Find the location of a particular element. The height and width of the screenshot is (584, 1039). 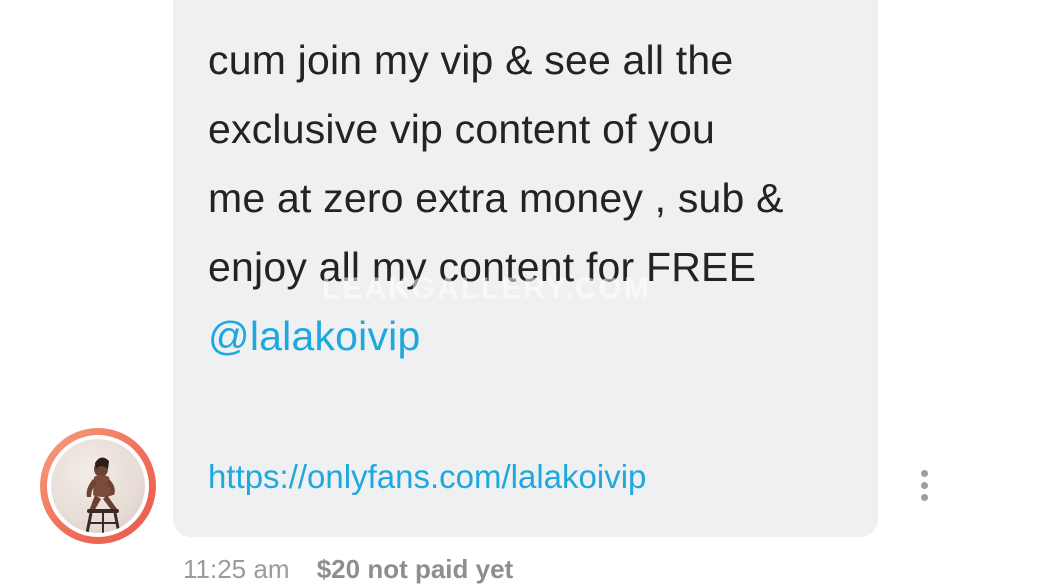

message-link: https://onlyfans.com/lalakoivip is located at coordinates (427, 477).